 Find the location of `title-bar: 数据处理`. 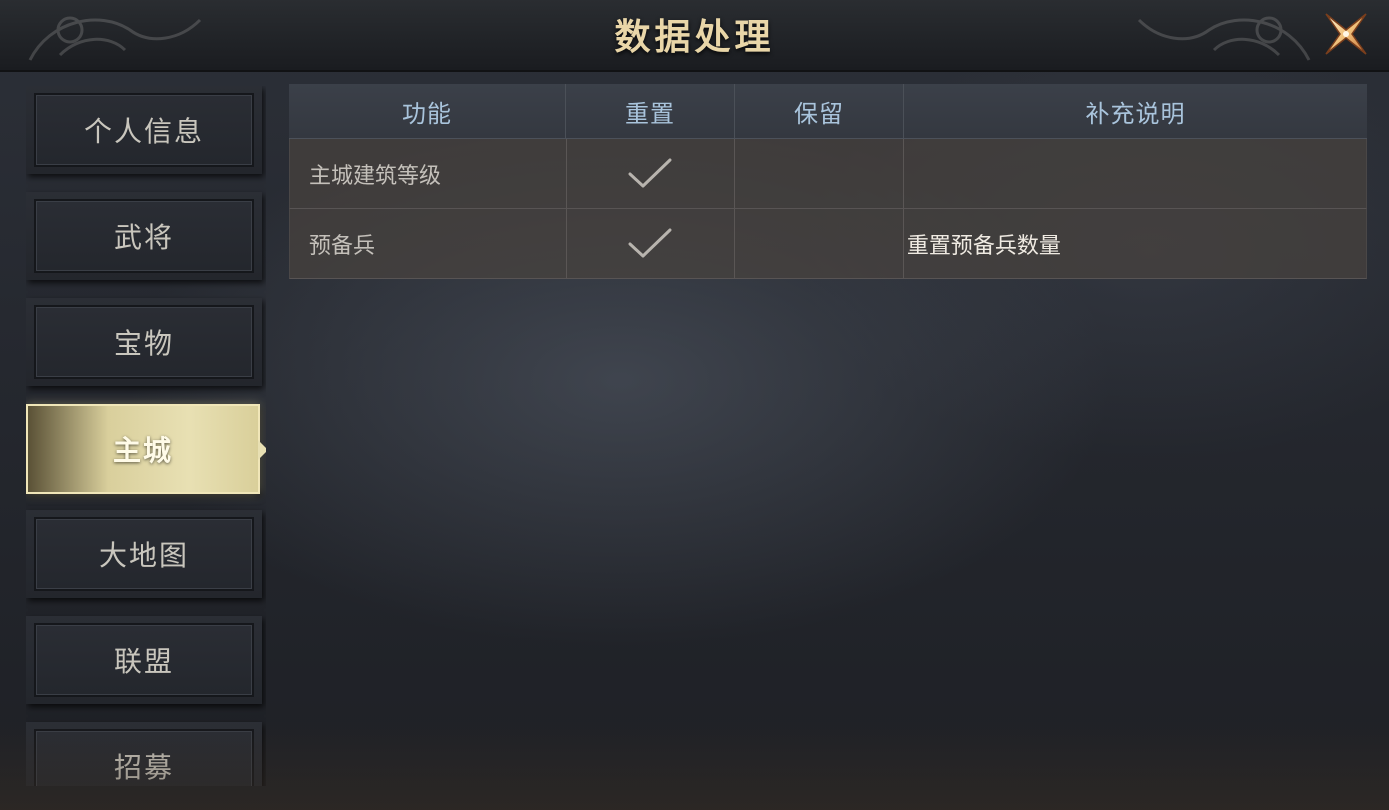

title-bar: 数据处理 is located at coordinates (694, 36).